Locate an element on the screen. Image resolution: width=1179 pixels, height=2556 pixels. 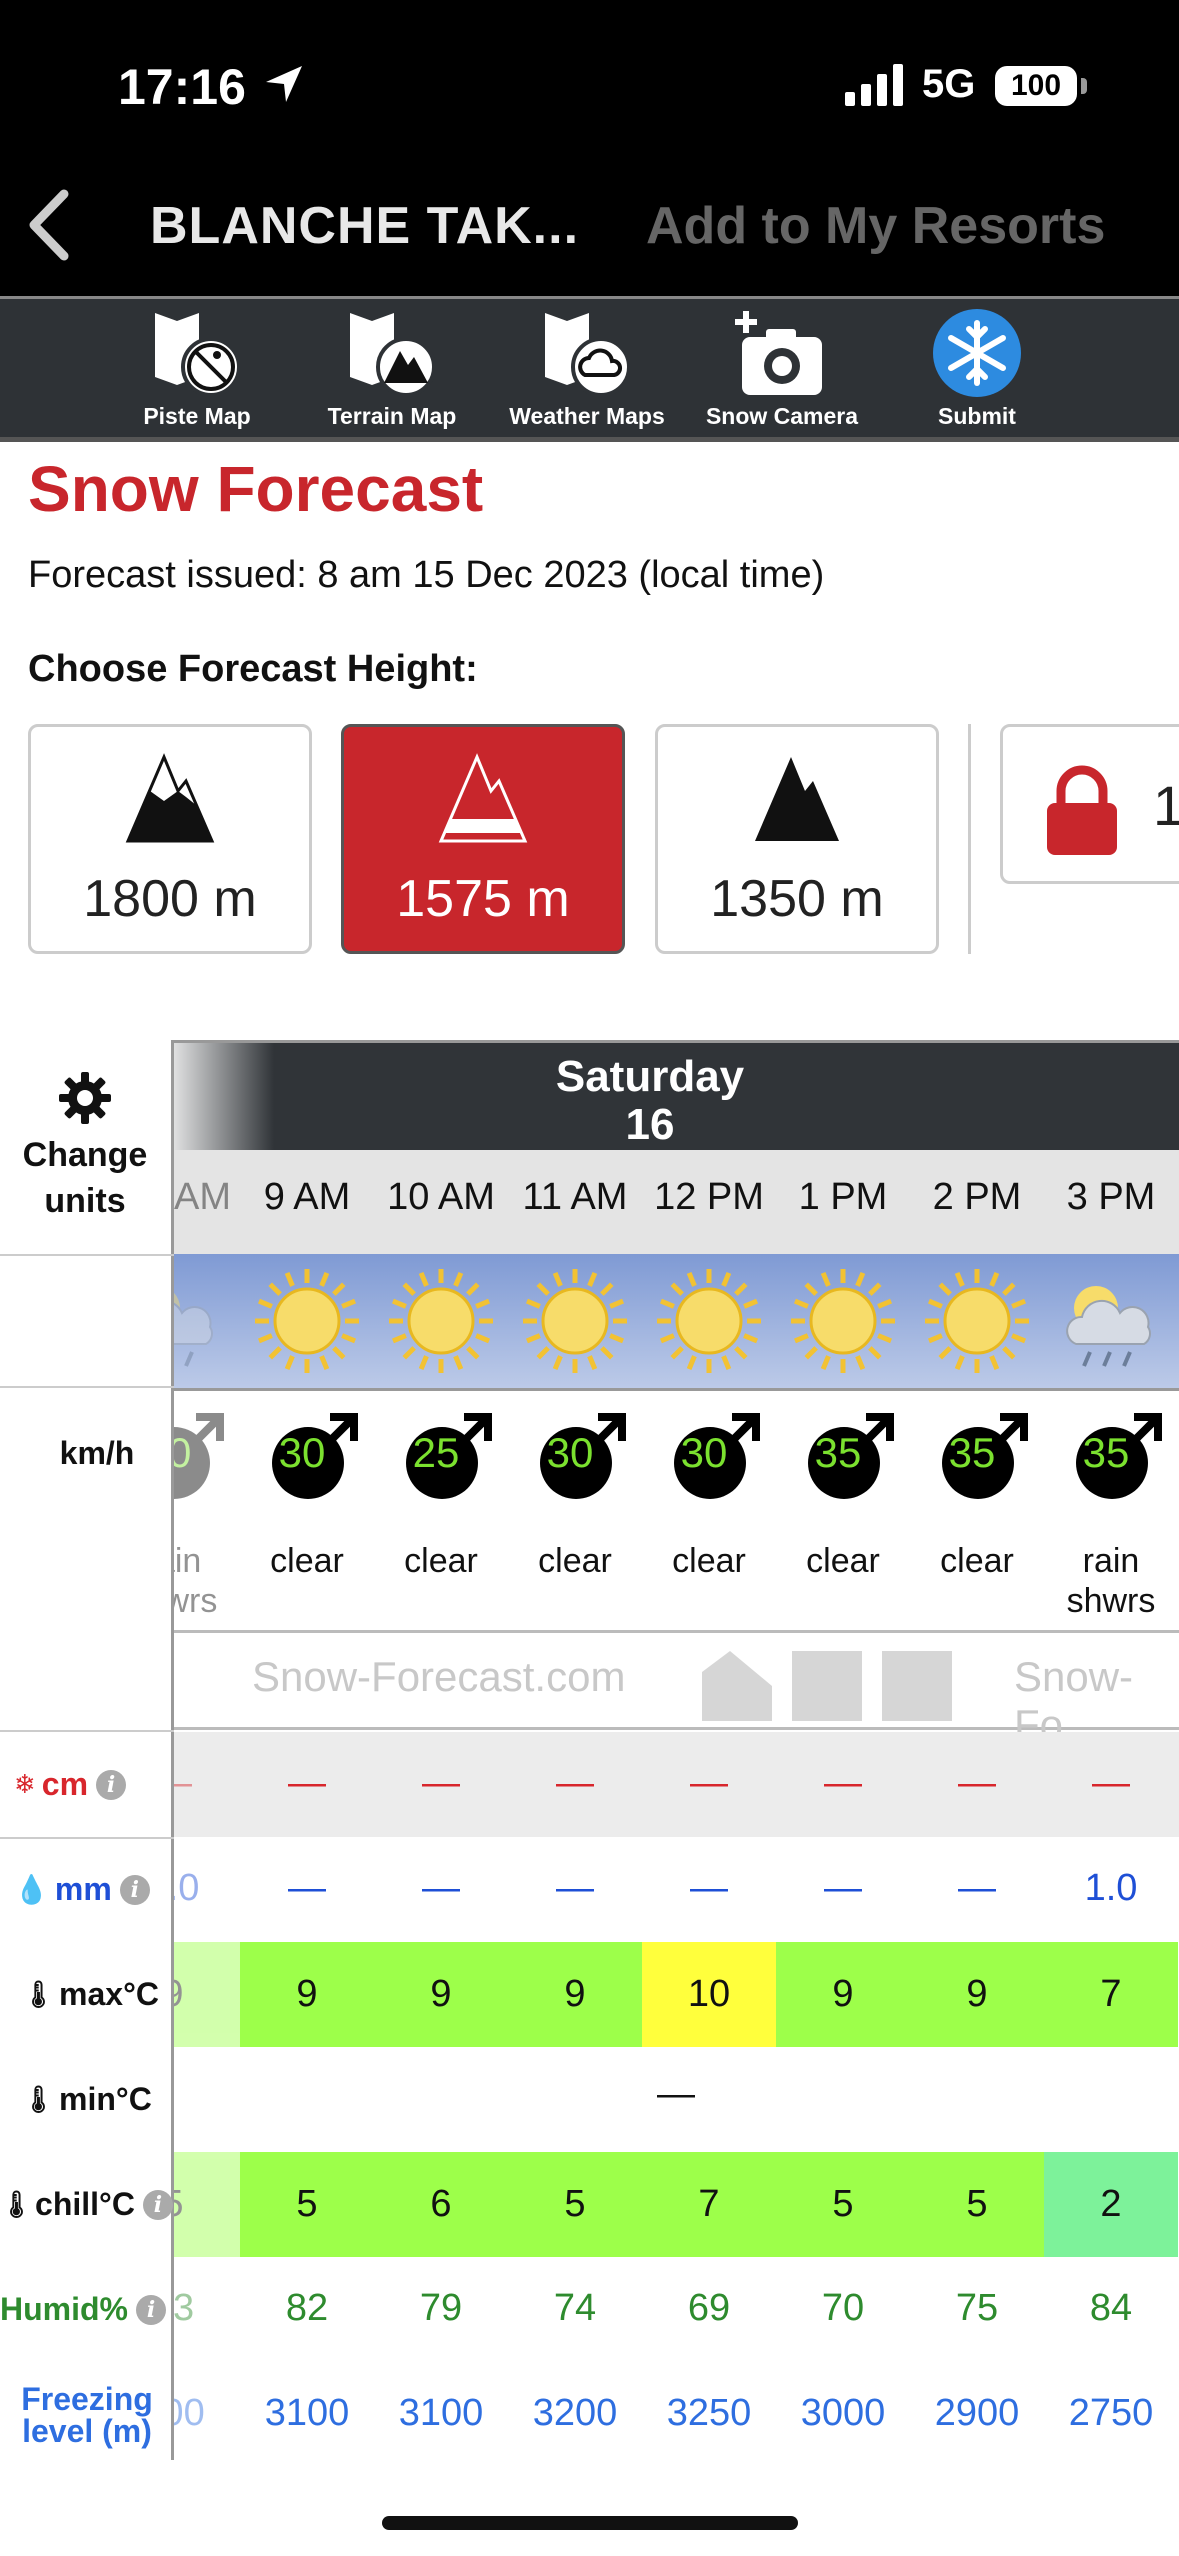
mountain-logo-icon is located at coordinates (737, 1686).